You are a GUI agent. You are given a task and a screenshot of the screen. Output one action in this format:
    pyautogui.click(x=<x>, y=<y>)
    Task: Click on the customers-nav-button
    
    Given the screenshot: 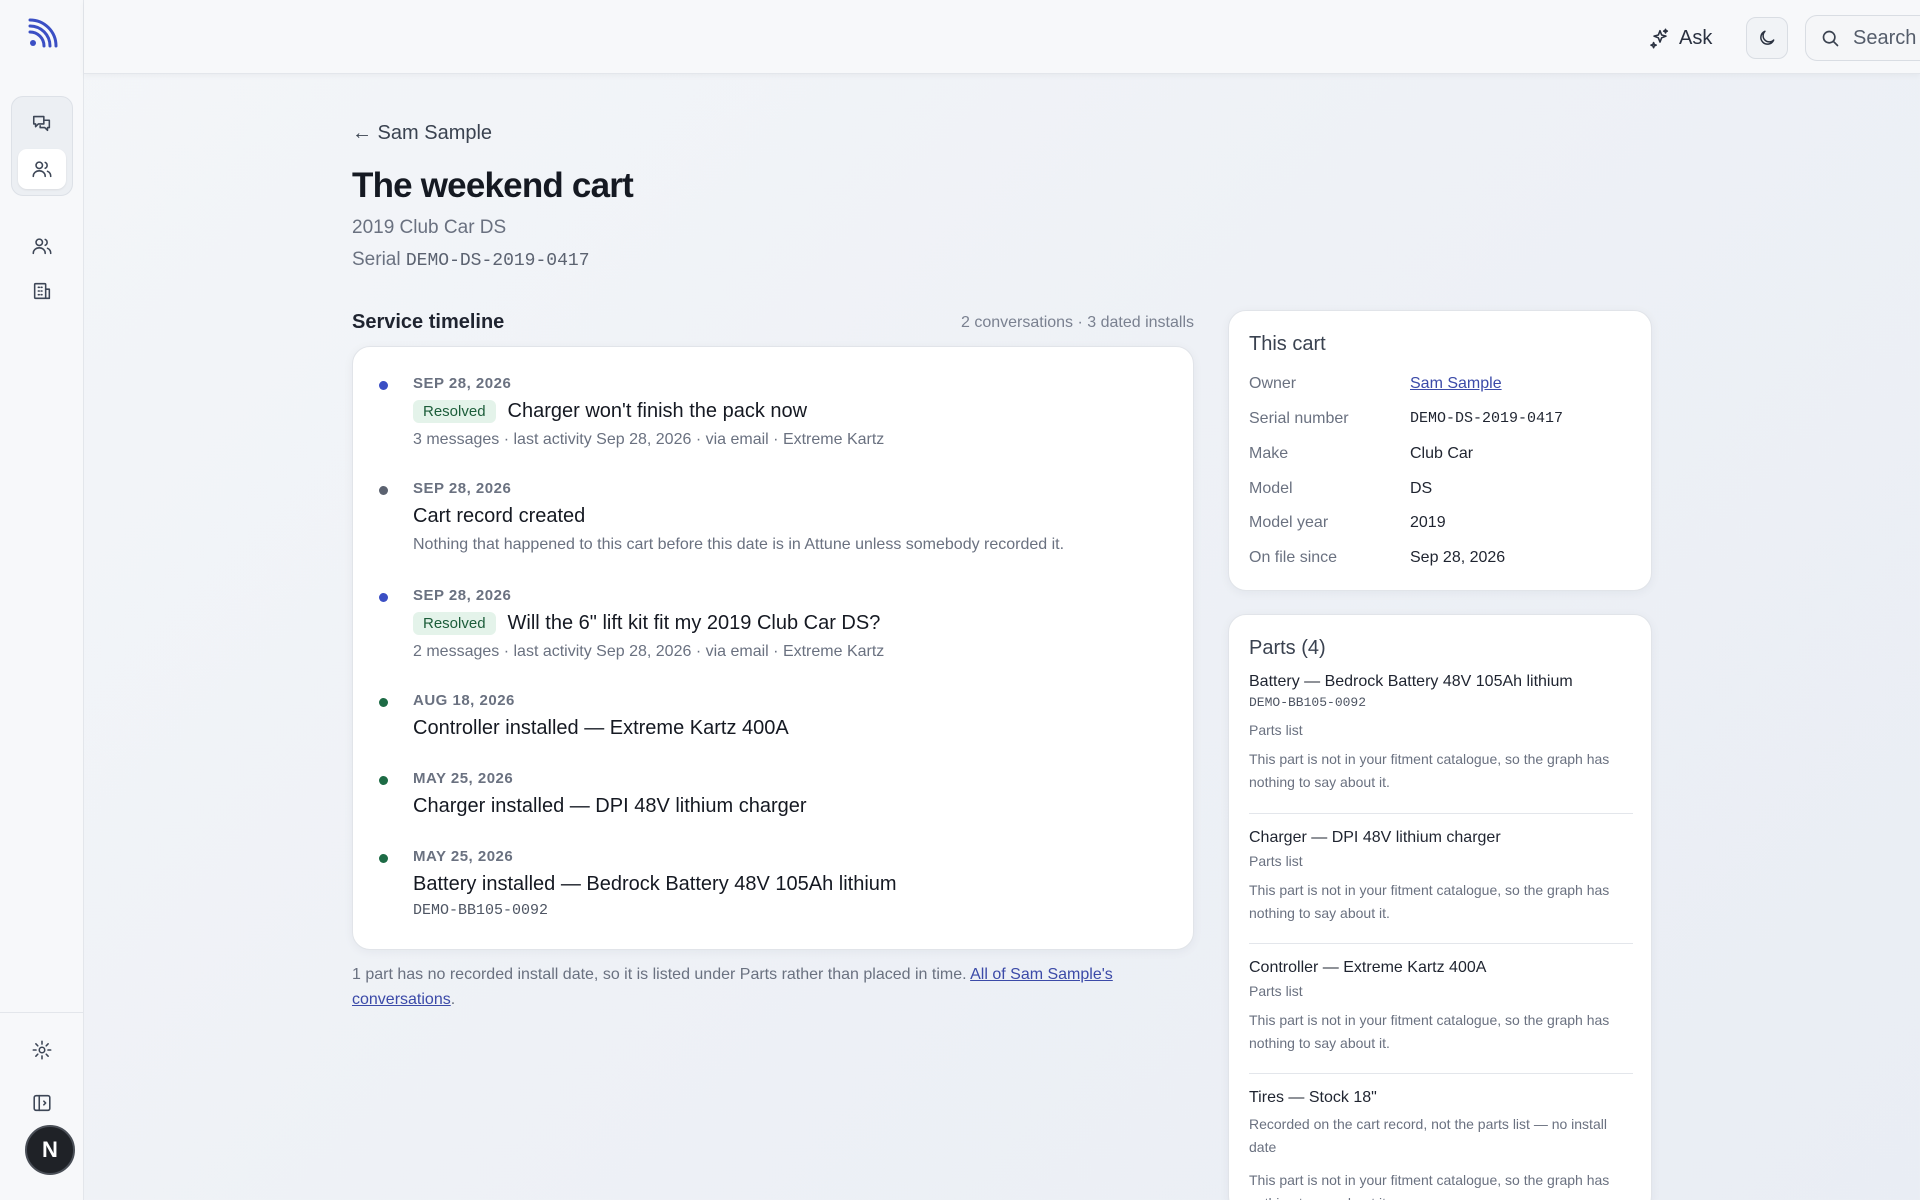 What is the action you would take?
    pyautogui.click(x=42, y=169)
    